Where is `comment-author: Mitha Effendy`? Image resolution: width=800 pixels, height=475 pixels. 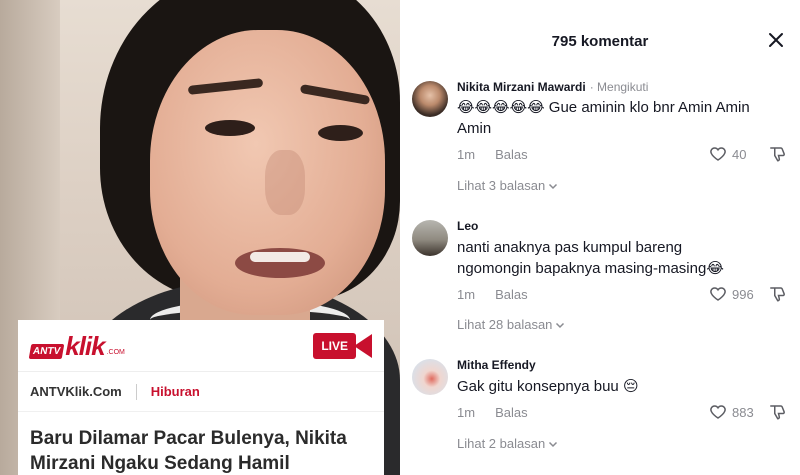
comment-author: Mitha Effendy is located at coordinates (496, 365).